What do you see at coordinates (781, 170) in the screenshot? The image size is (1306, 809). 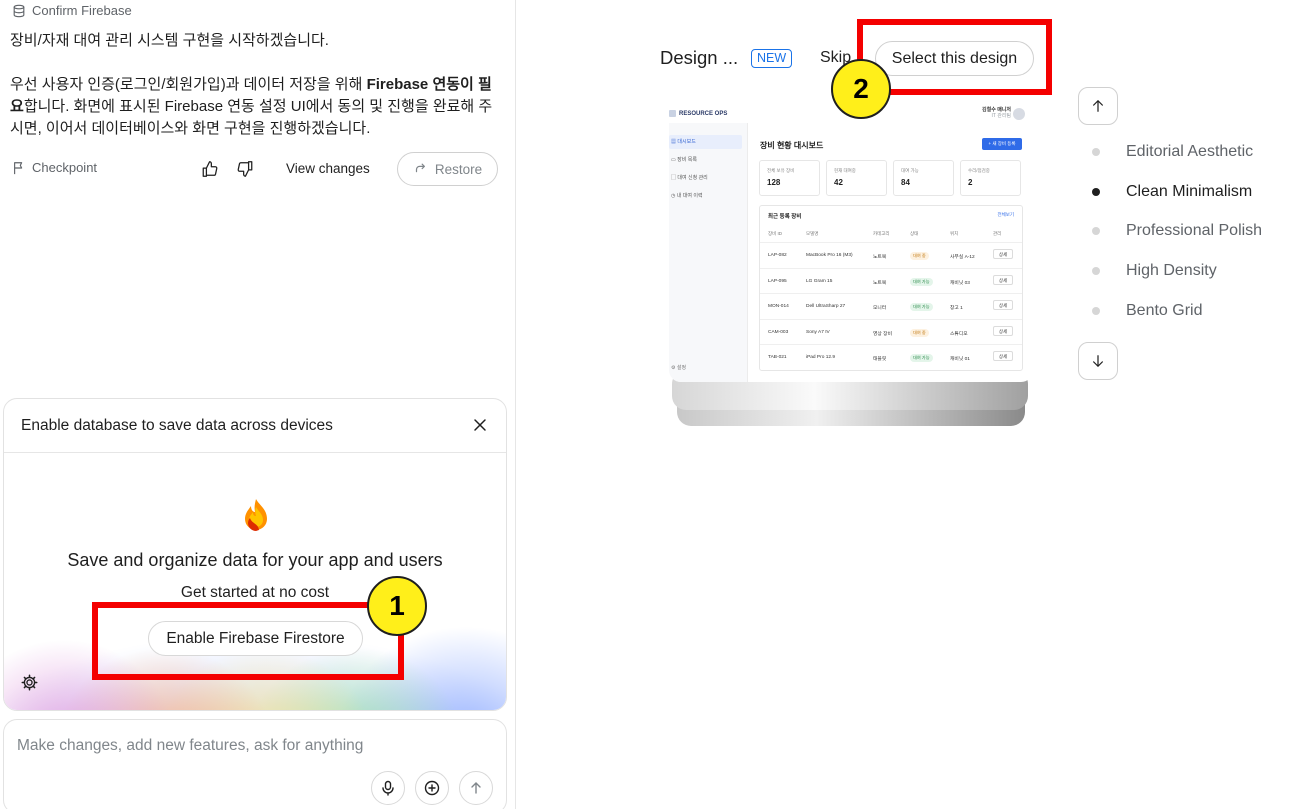 I see `stat-label: 전체 보유 장비` at bounding box center [781, 170].